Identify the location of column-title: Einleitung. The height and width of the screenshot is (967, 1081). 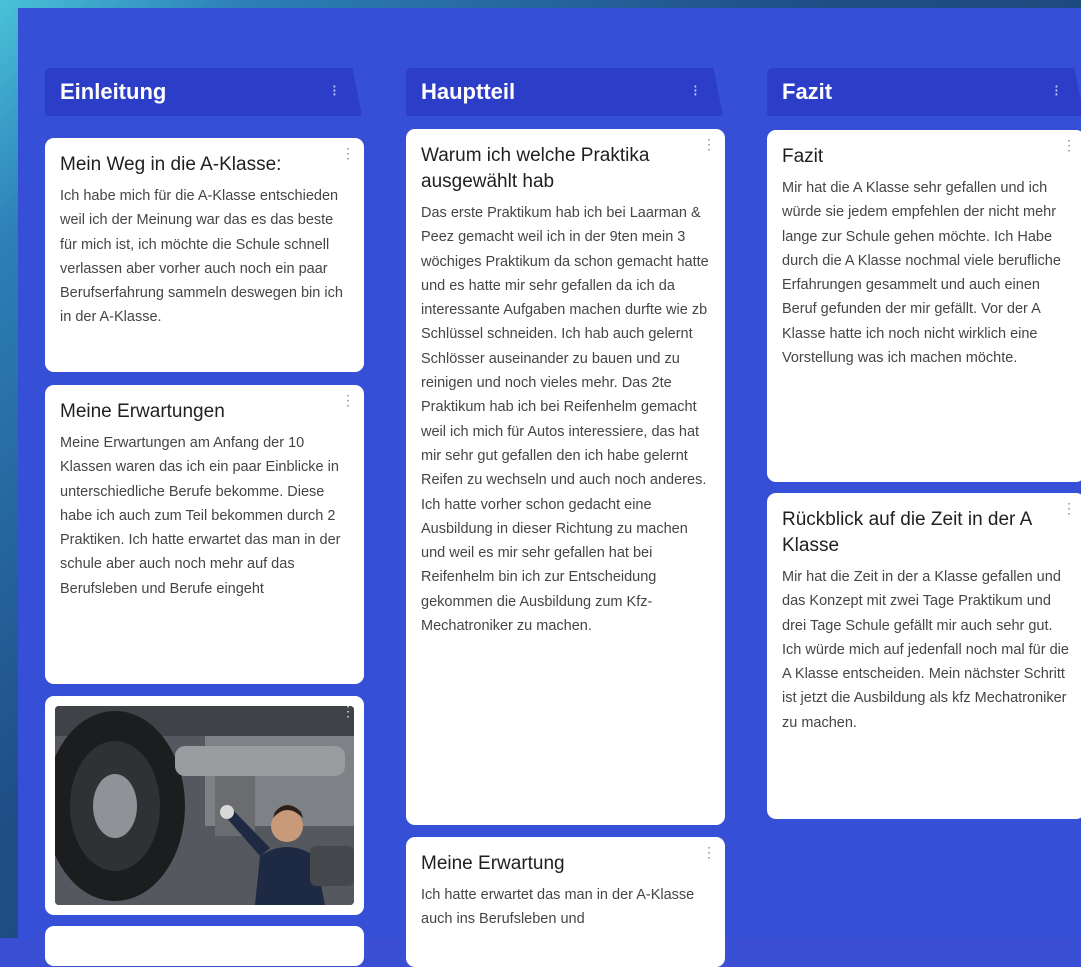
(113, 91).